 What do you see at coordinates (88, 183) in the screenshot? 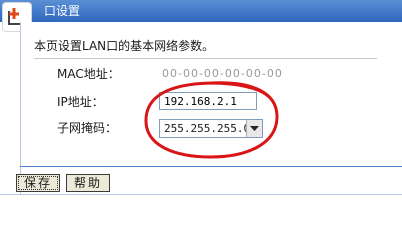
I see `help-button: 帮助` at bounding box center [88, 183].